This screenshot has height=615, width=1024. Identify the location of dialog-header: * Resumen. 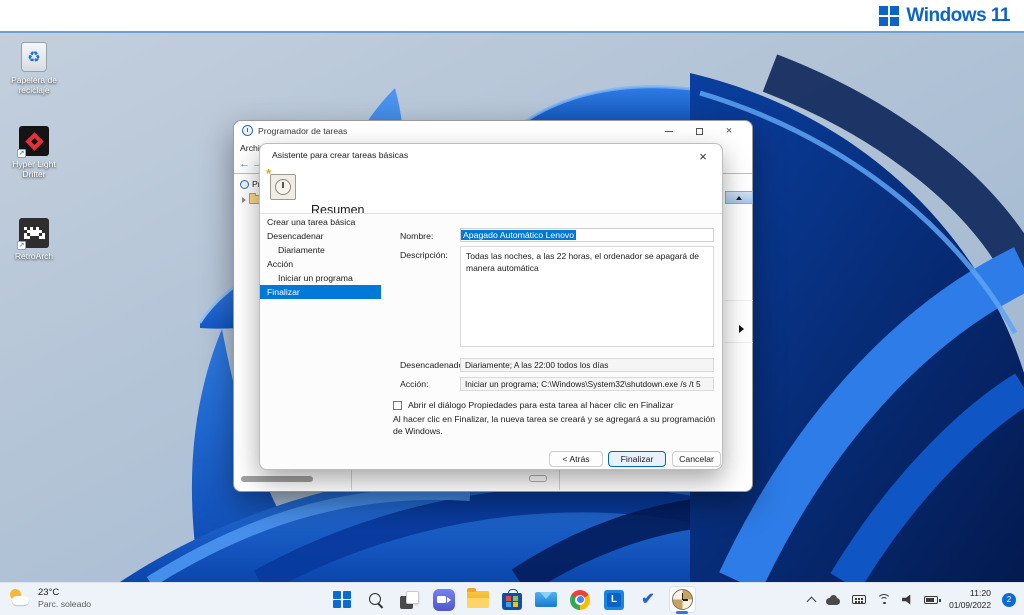
(491, 191).